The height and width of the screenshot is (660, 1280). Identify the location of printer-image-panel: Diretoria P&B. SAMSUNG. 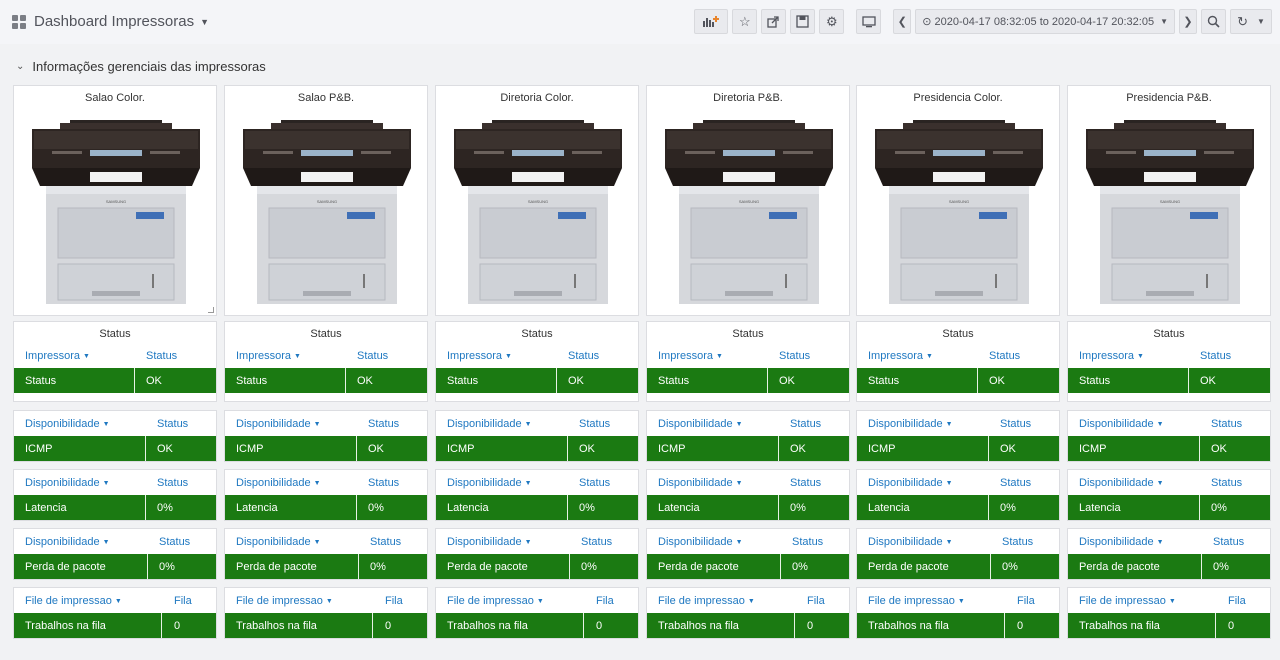
(748, 200).